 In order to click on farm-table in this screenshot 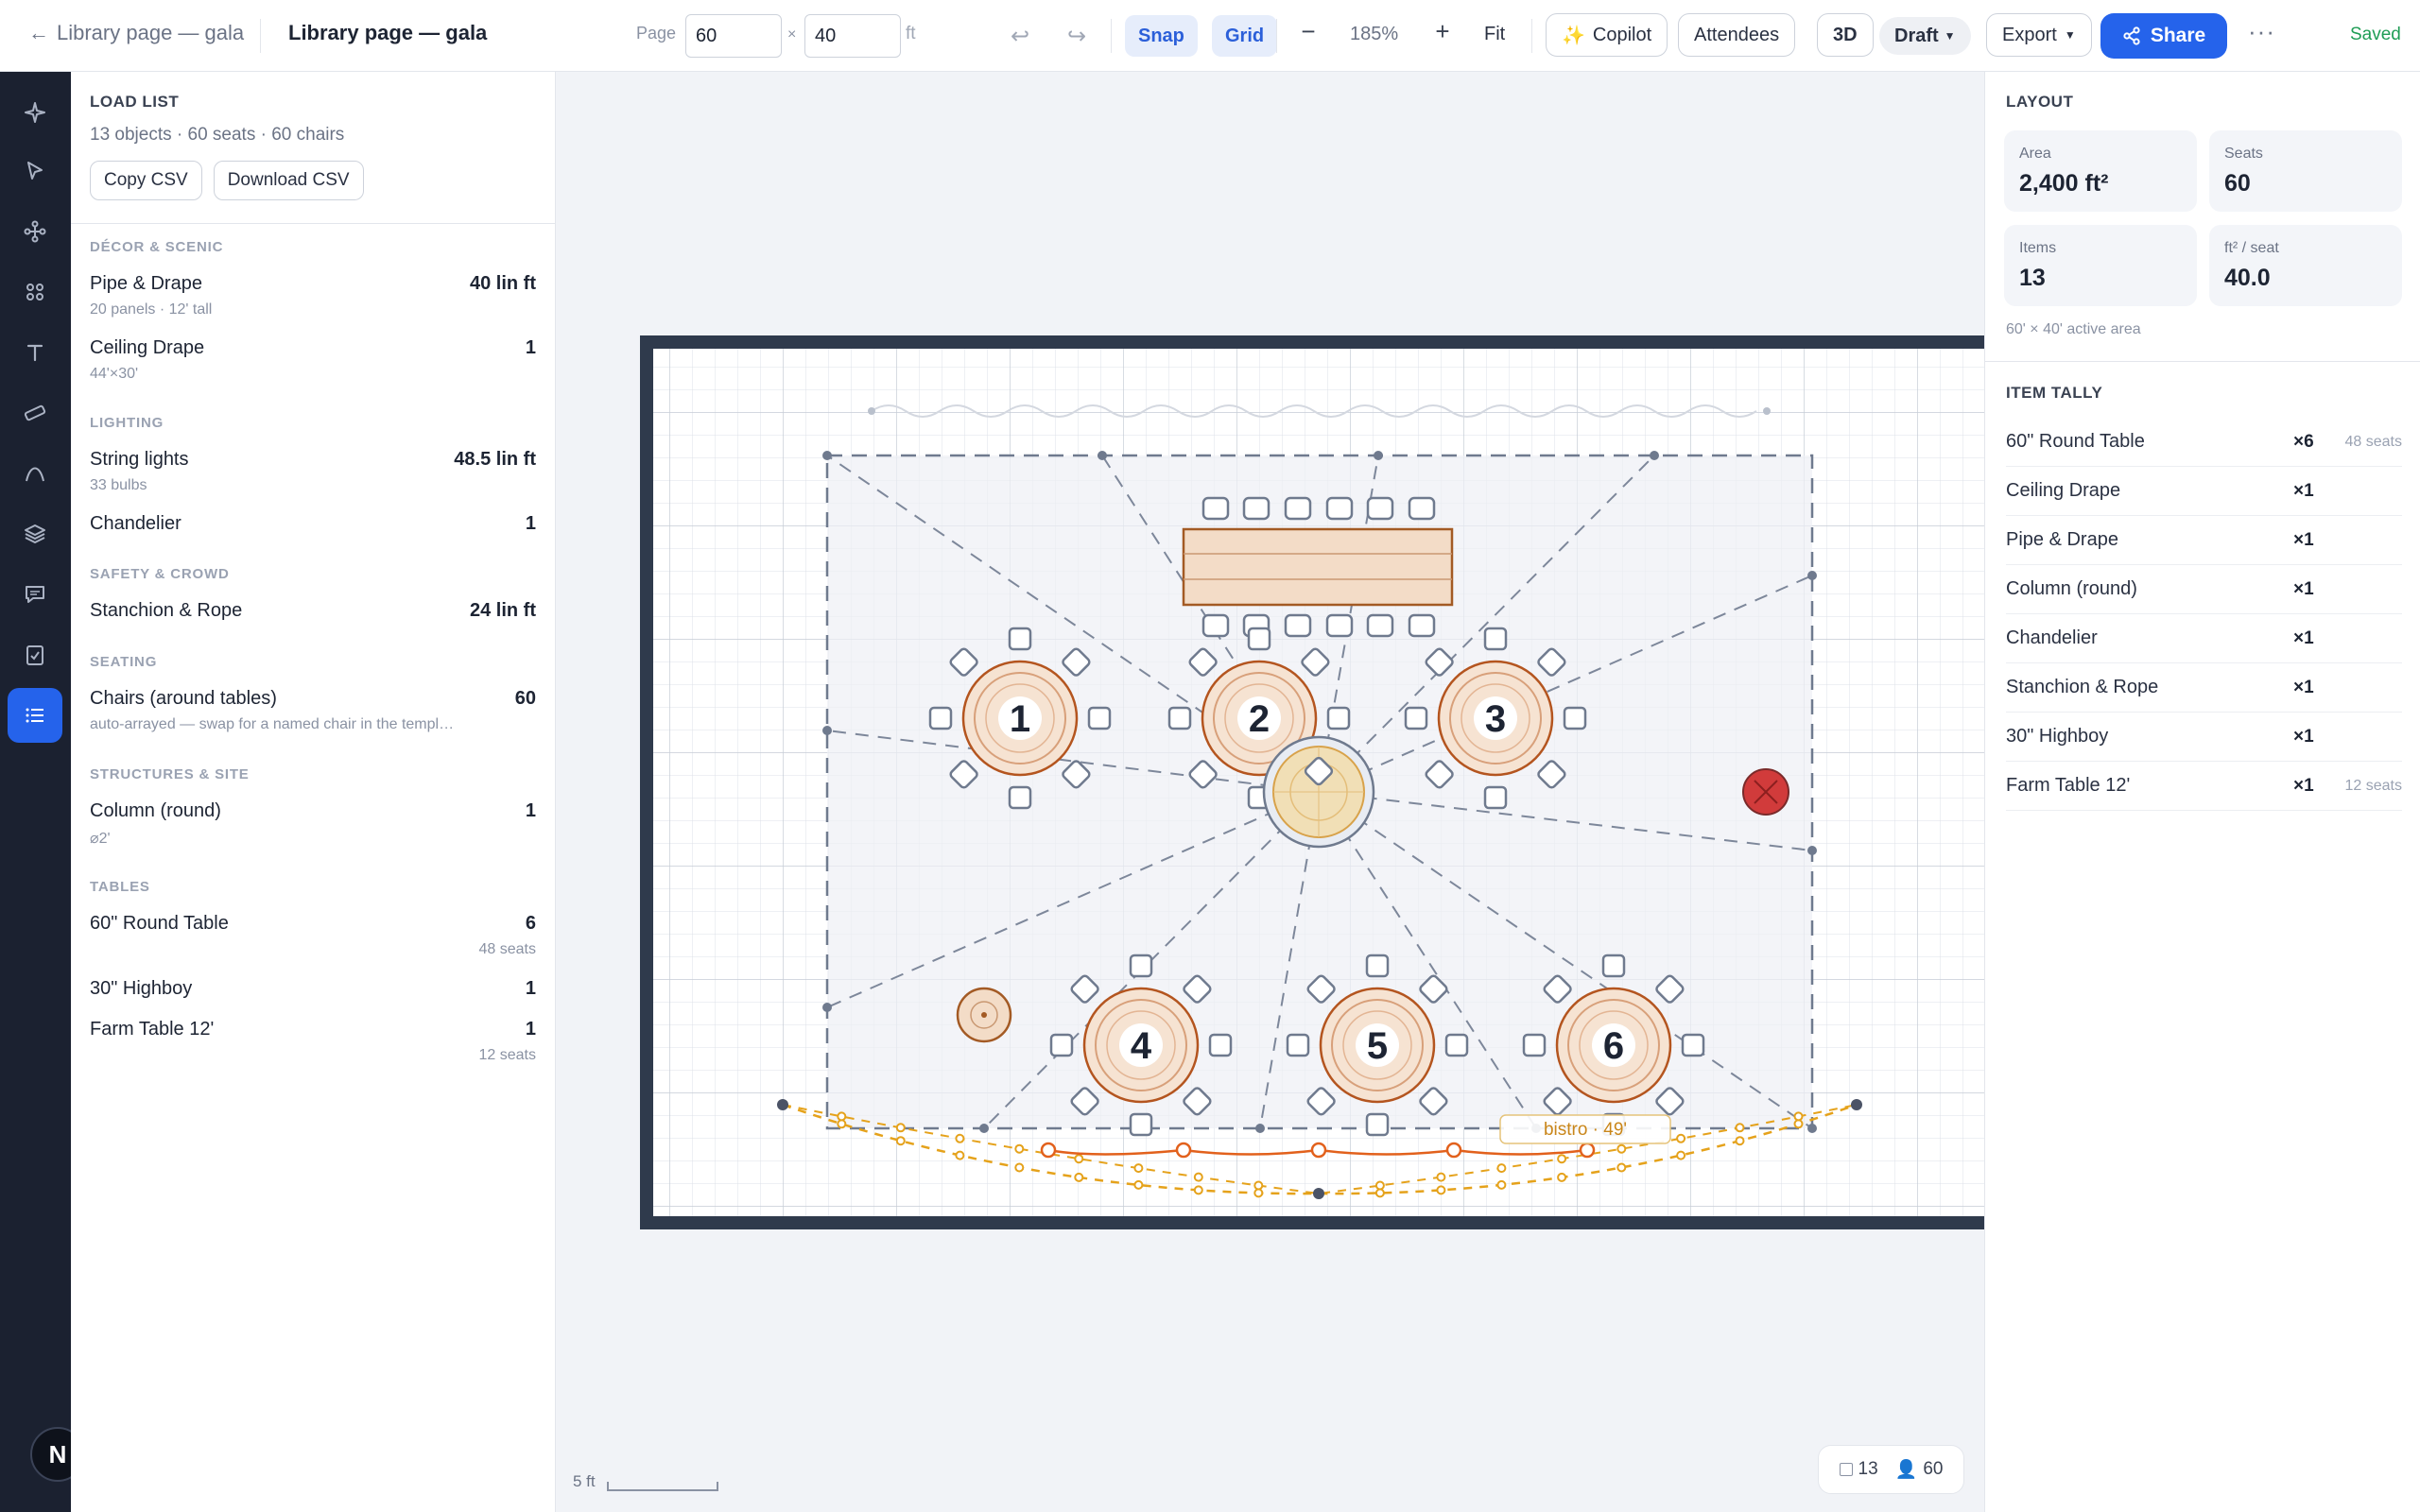, I will do `click(1318, 567)`.